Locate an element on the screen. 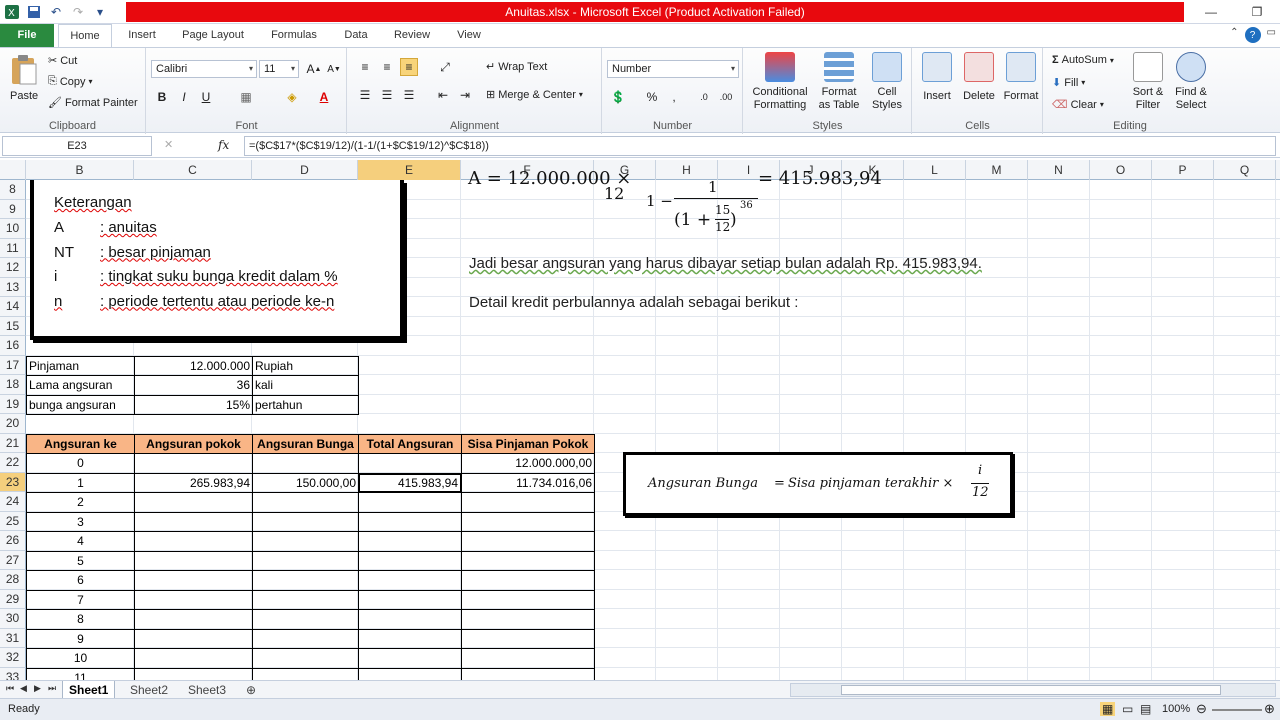 This screenshot has height=720, width=1280. zoom-slider is located at coordinates (1237, 710).